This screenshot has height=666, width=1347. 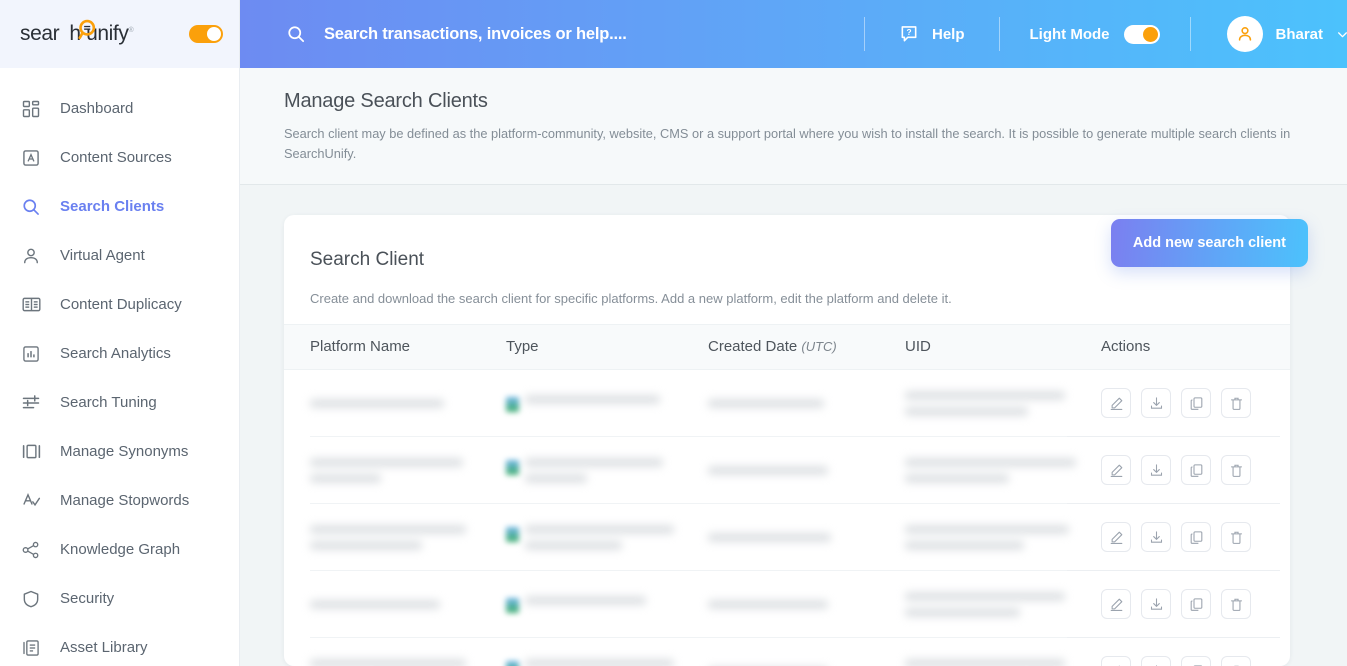 What do you see at coordinates (119, 255) in the screenshot?
I see `sidebar-item-virtual-agent: Virtual Agent` at bounding box center [119, 255].